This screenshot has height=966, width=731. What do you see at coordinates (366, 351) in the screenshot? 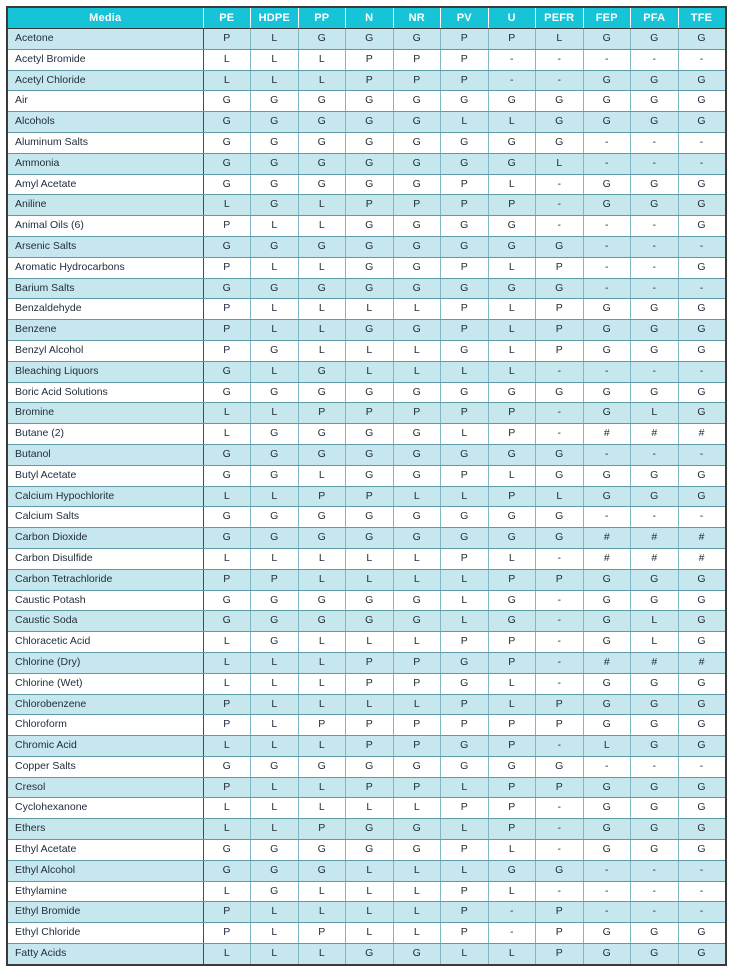
I see `table-row: Benzyl Alcohol P G L L L G L P G G G` at bounding box center [366, 351].